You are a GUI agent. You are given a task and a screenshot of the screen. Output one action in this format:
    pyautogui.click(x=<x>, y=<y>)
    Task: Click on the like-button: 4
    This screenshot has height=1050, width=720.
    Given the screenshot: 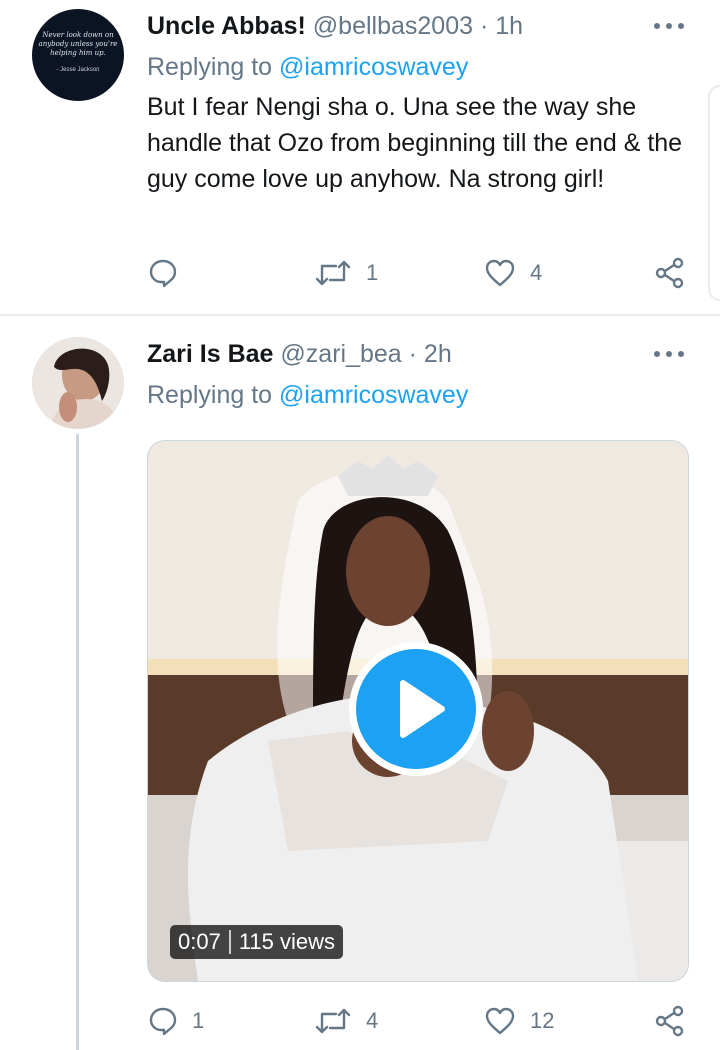 What is the action you would take?
    pyautogui.click(x=513, y=273)
    